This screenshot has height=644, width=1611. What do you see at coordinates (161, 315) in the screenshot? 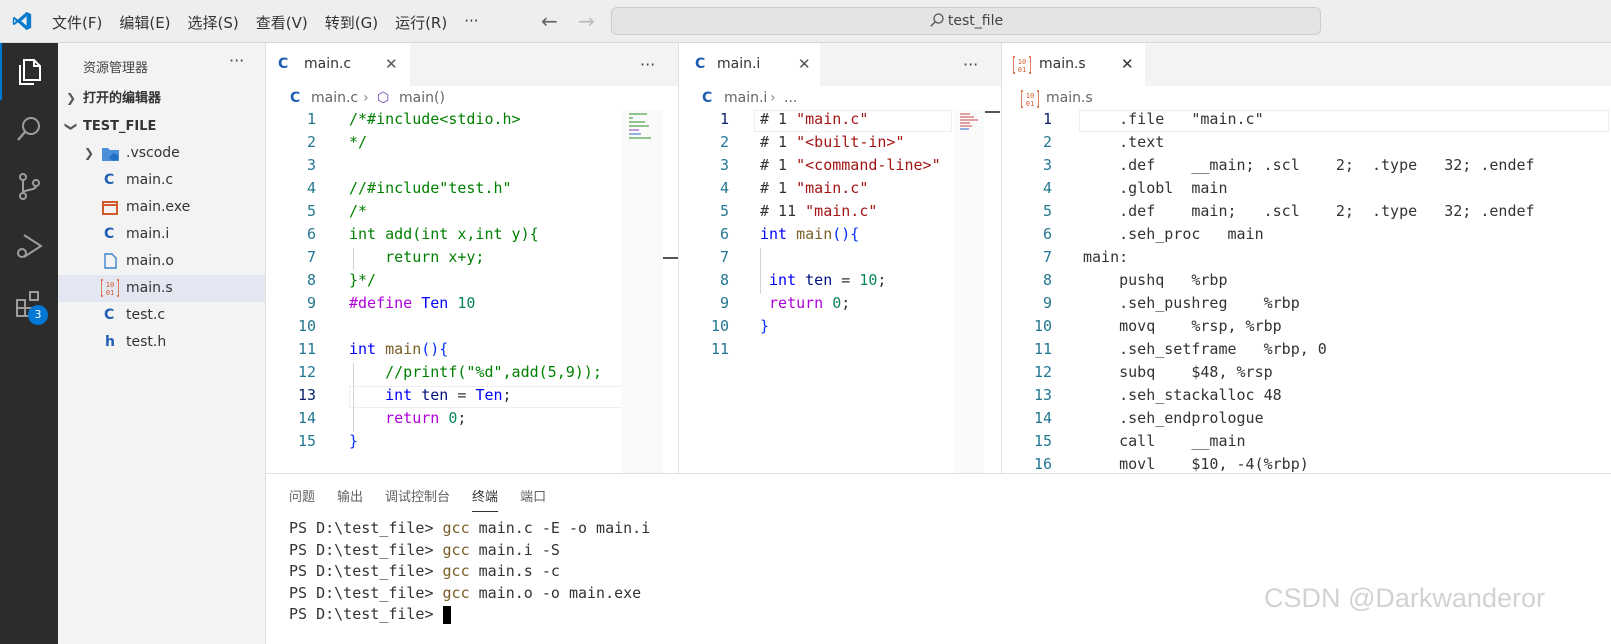
I see `tree-item-test-c: C test.c` at bounding box center [161, 315].